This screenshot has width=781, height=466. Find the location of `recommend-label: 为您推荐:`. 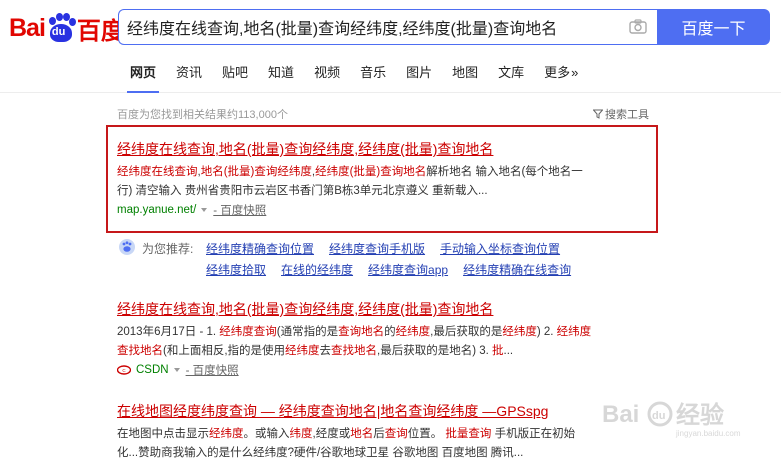

recommend-label: 为您推荐: is located at coordinates (168, 249).